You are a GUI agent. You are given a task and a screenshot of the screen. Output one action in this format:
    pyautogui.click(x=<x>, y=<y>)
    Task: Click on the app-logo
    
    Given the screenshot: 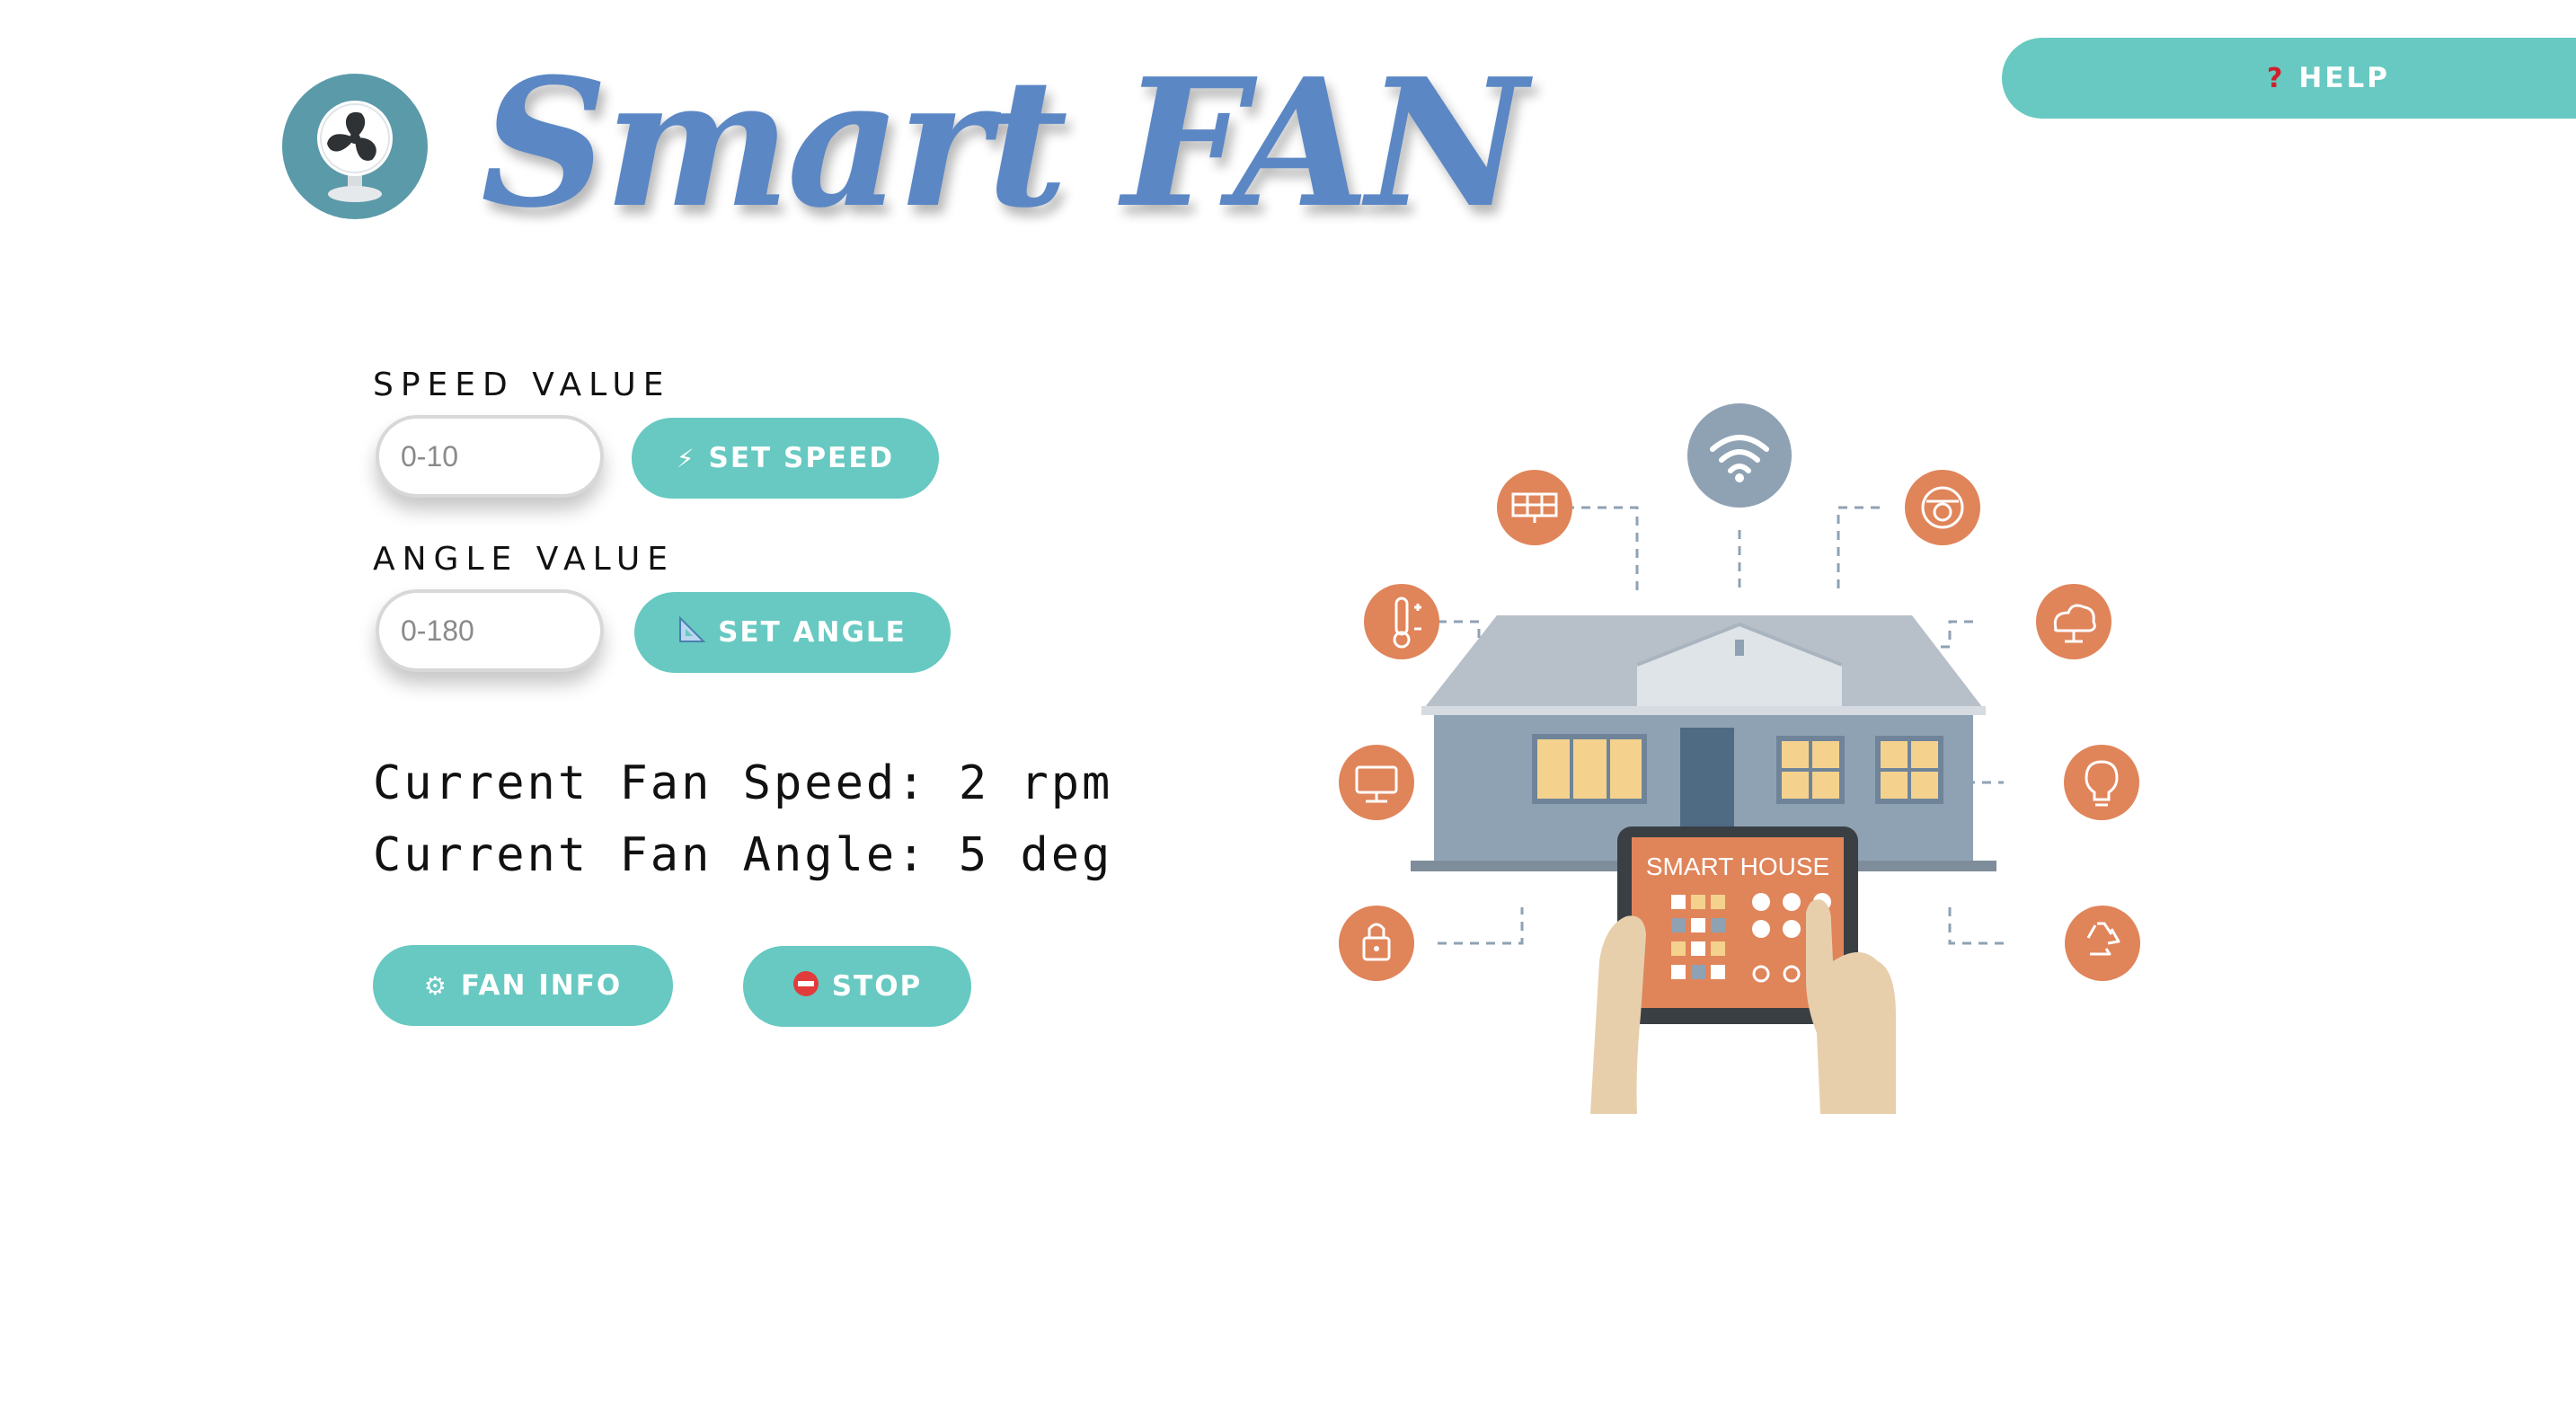 What is the action you would take?
    pyautogui.click(x=355, y=146)
    